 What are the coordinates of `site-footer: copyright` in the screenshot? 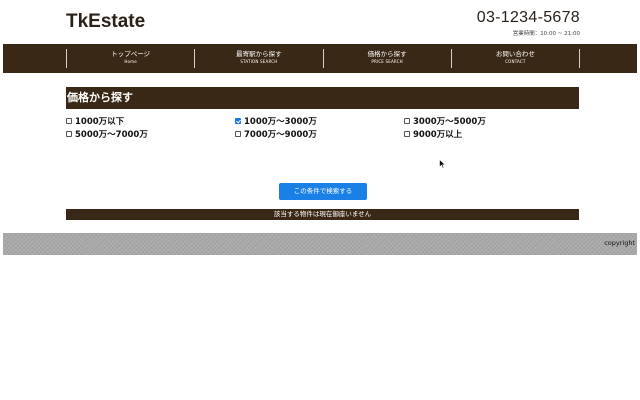 It's located at (320, 244).